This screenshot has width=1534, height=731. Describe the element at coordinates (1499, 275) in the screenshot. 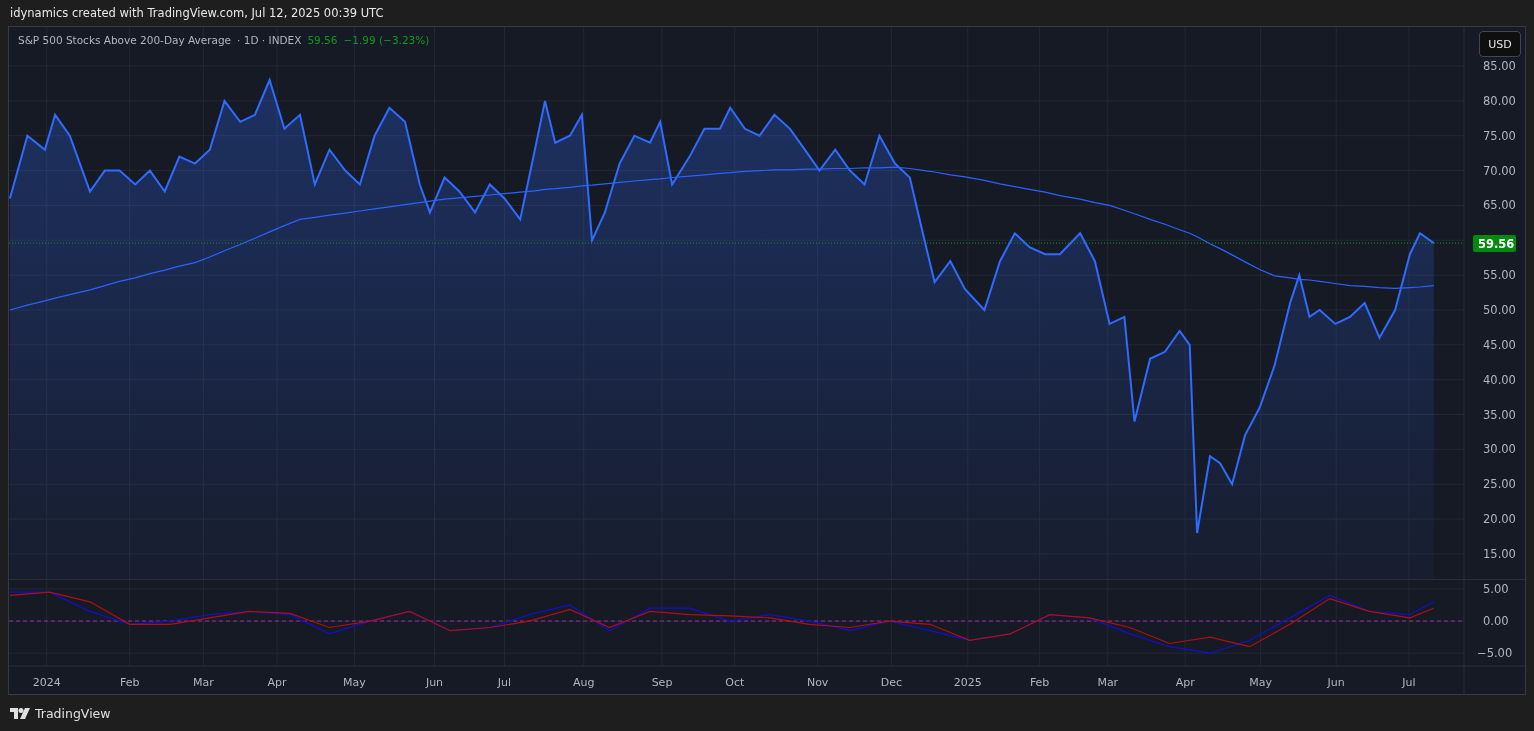

I see `axis-label: 55.00` at that location.